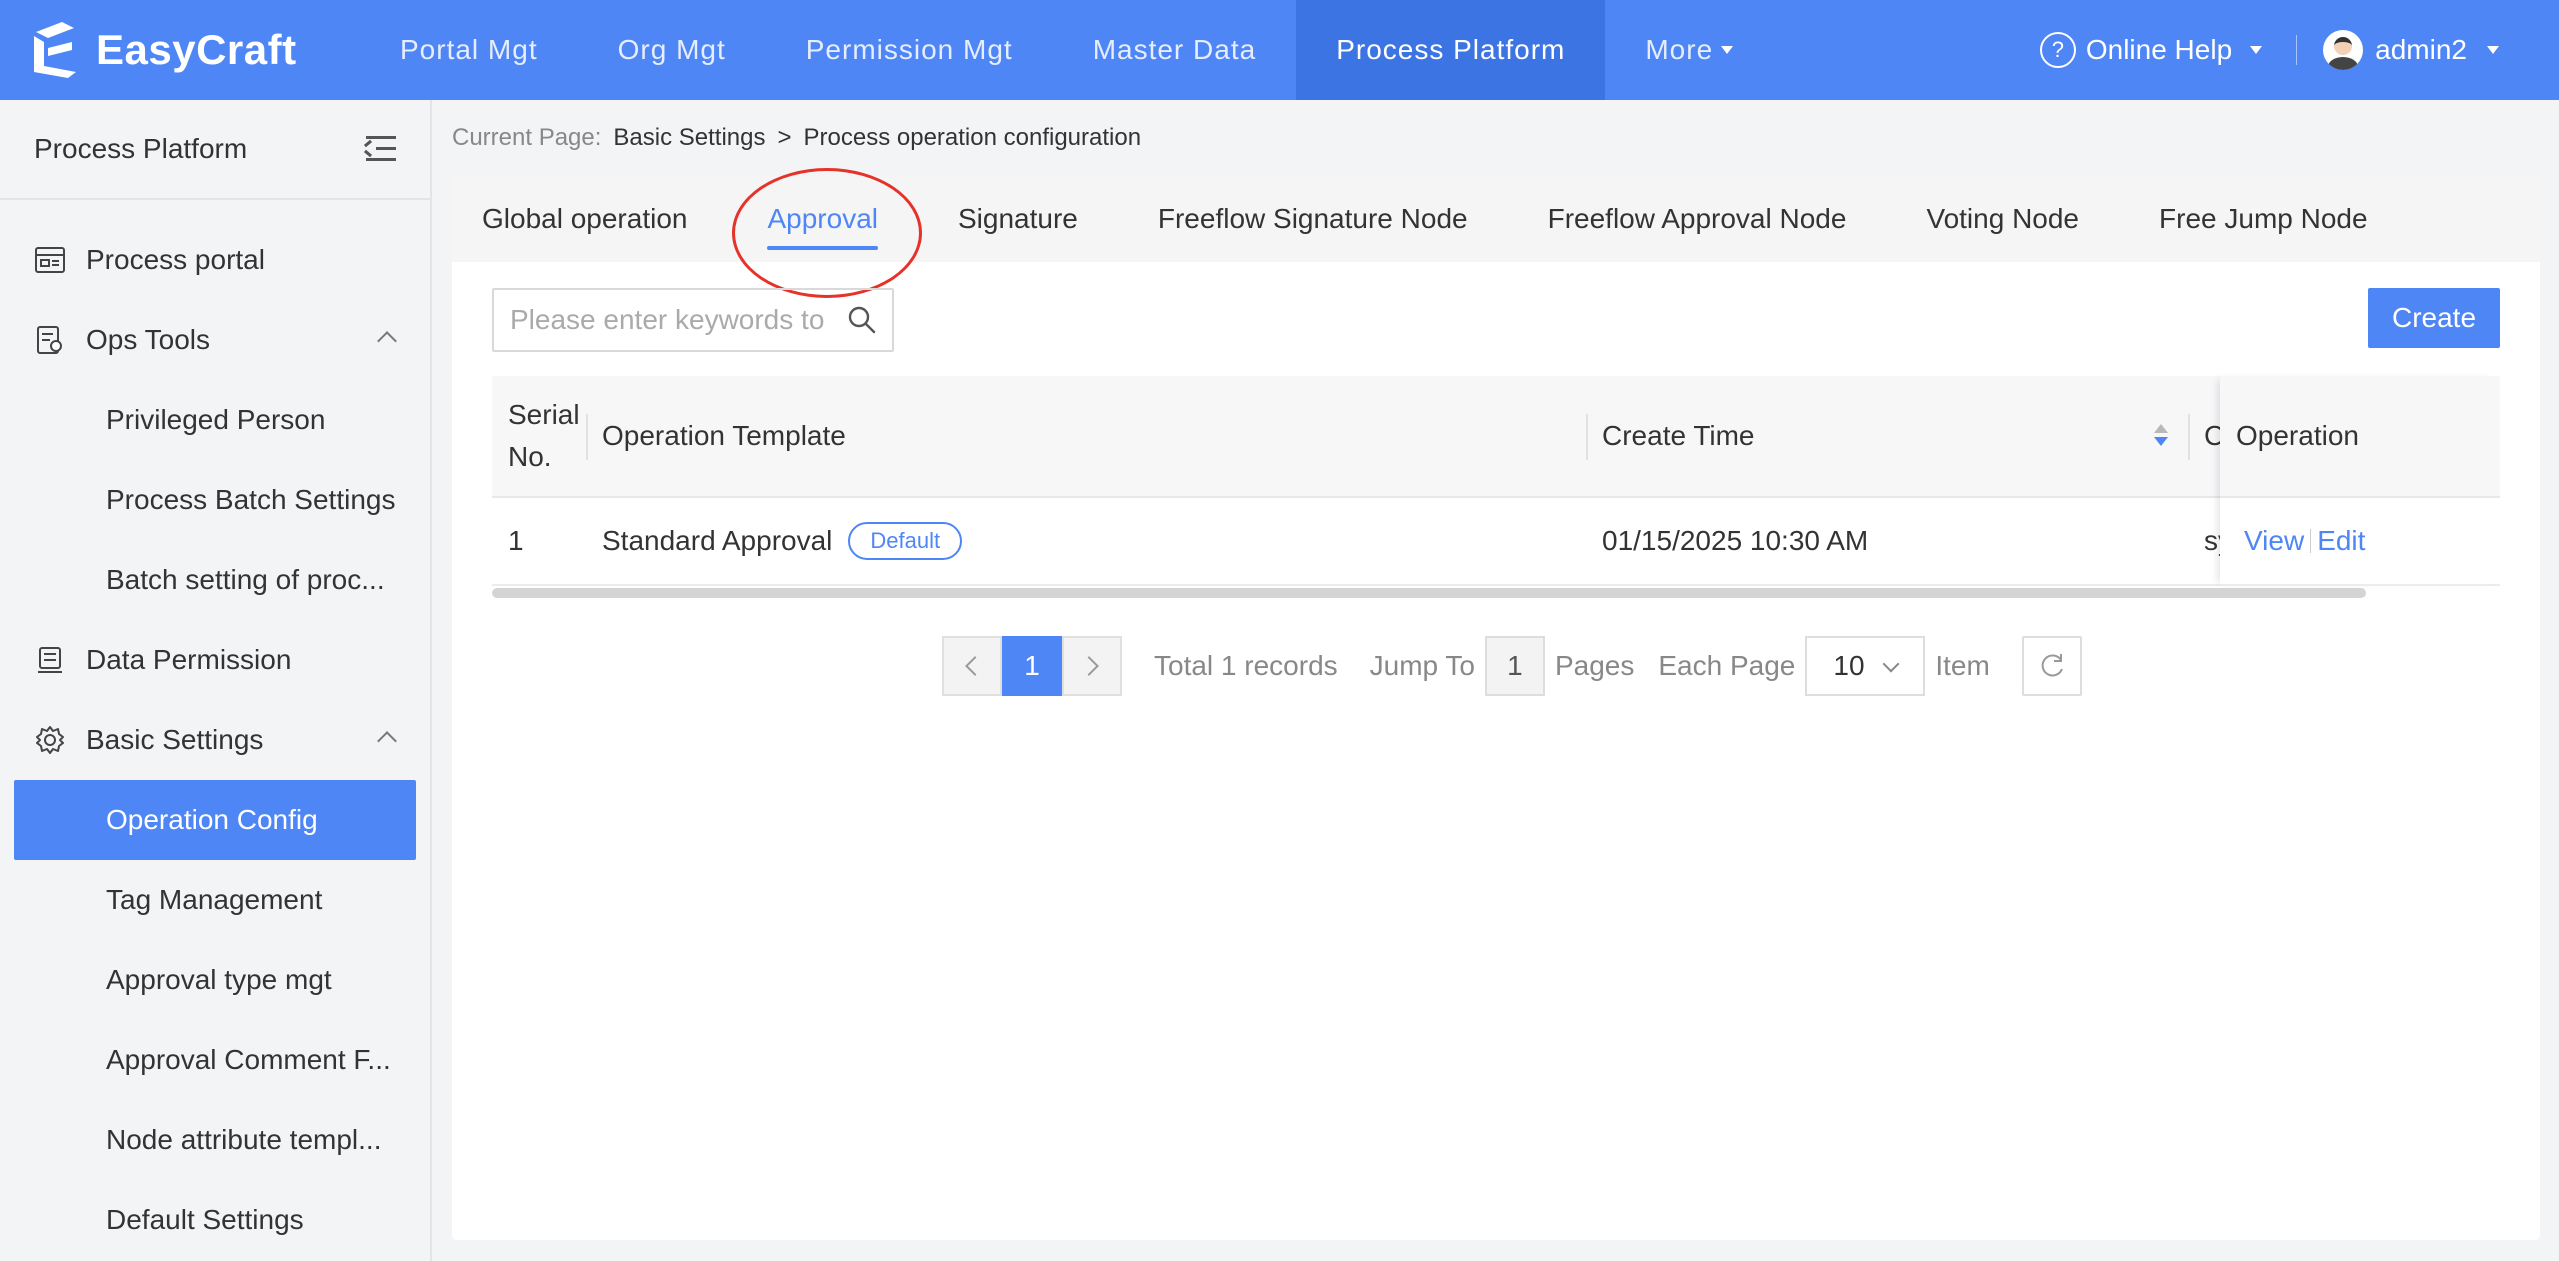 This screenshot has width=2559, height=1261. What do you see at coordinates (1175, 50) in the screenshot?
I see `nav-master-data: Master Data` at bounding box center [1175, 50].